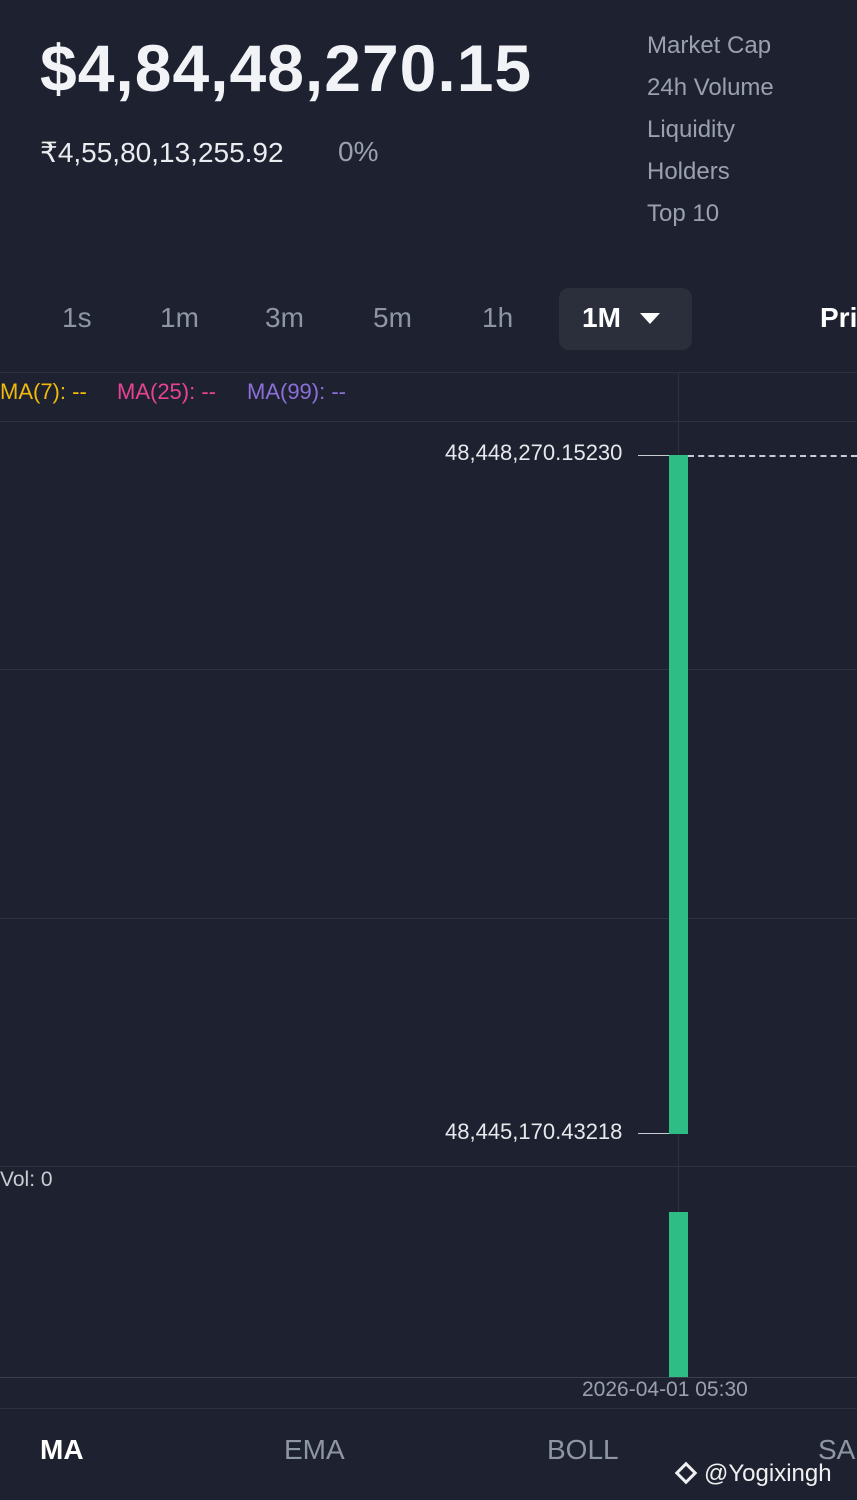  Describe the element at coordinates (428, 372) in the screenshot. I see `chart-top-border` at that location.